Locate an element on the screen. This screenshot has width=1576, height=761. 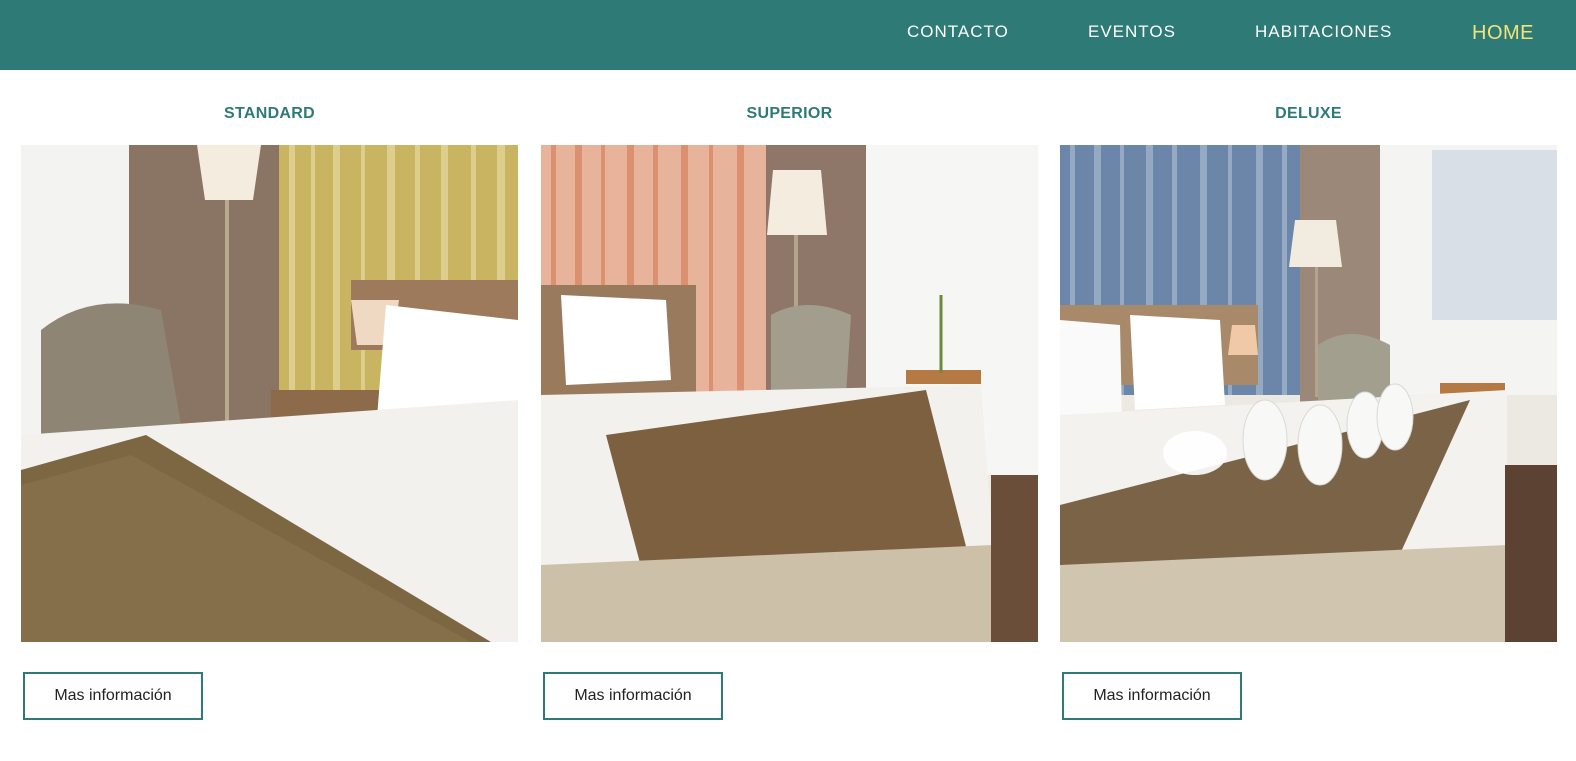
nav-link-habitaciones: HABITACIONES is located at coordinates (1323, 32).